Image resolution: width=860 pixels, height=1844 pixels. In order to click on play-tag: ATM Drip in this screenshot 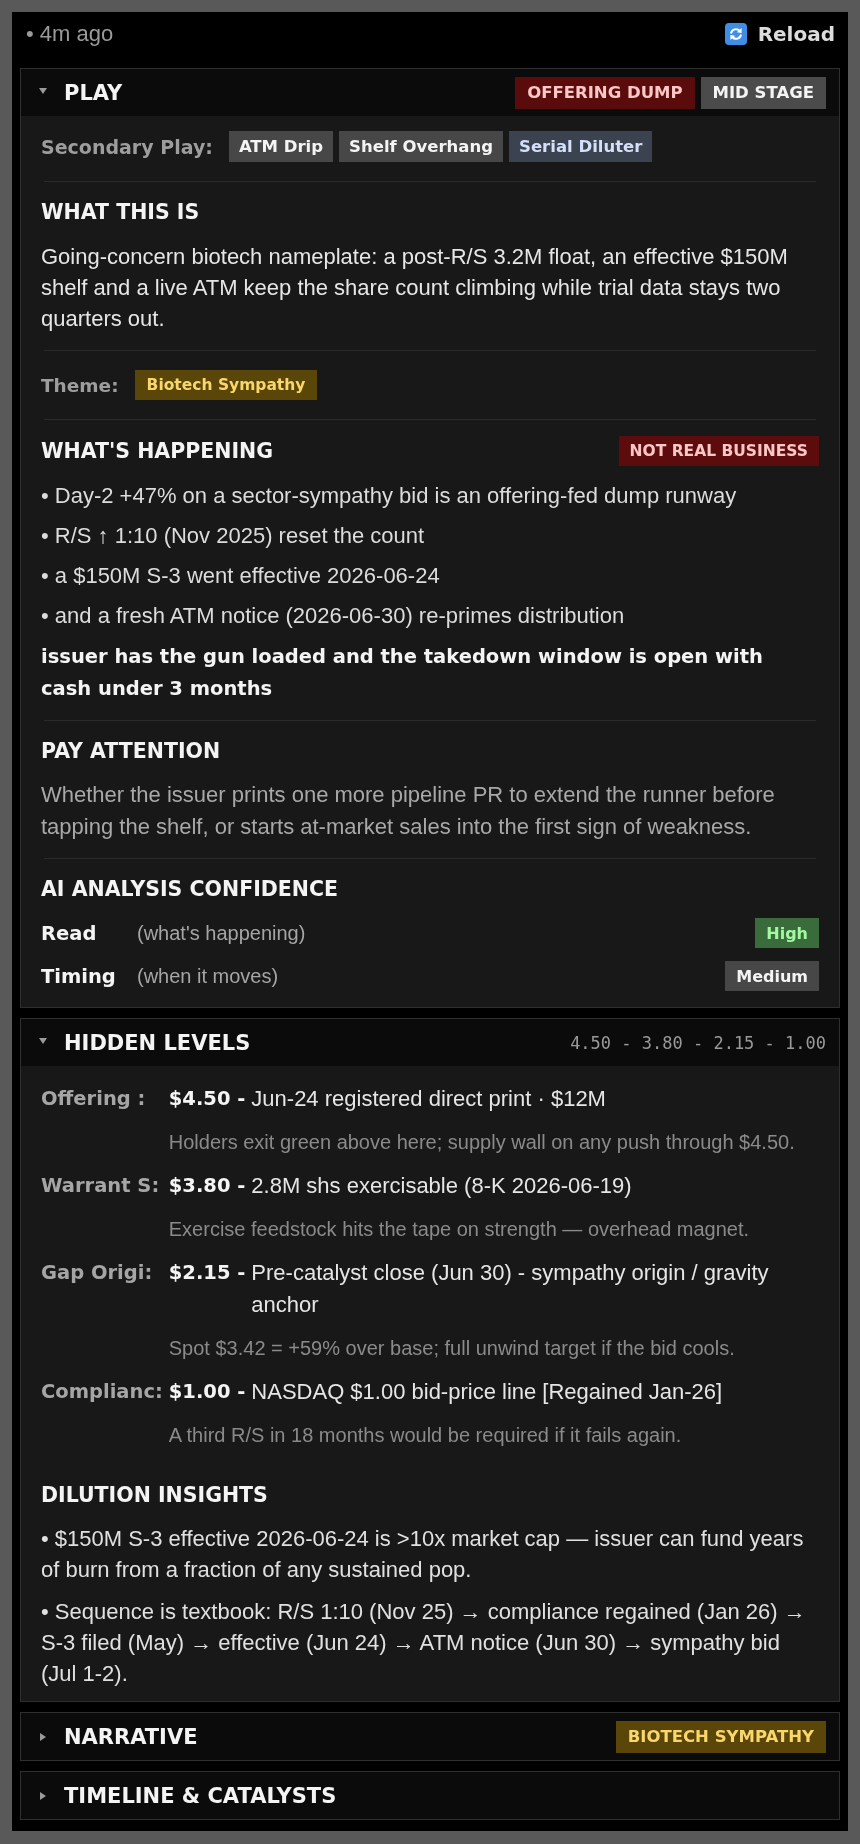, I will do `click(281, 146)`.